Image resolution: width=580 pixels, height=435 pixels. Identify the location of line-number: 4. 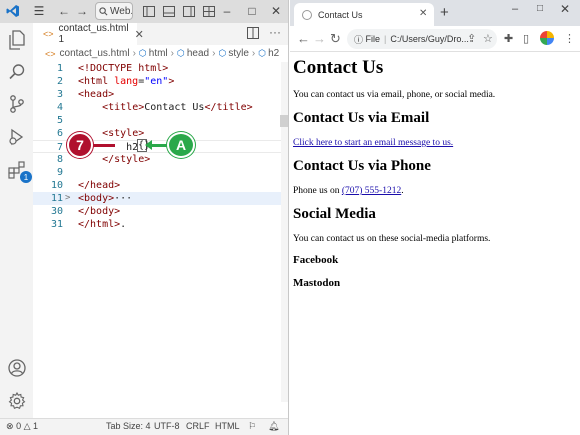
(59, 107).